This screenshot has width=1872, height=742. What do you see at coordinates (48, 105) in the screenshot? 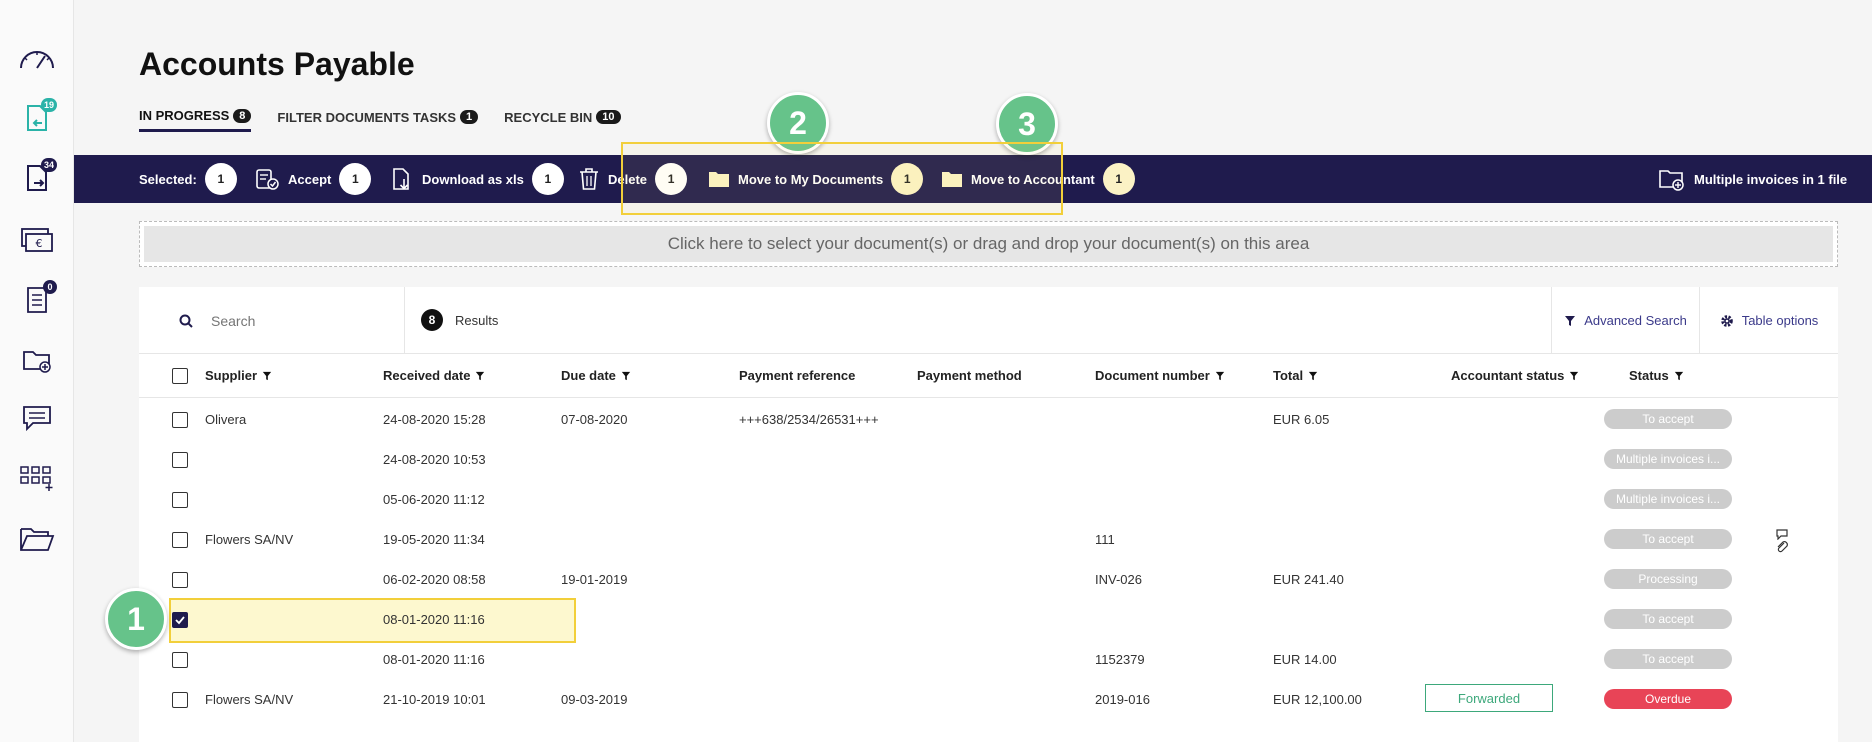
I see `incoming-badge: 19` at bounding box center [48, 105].